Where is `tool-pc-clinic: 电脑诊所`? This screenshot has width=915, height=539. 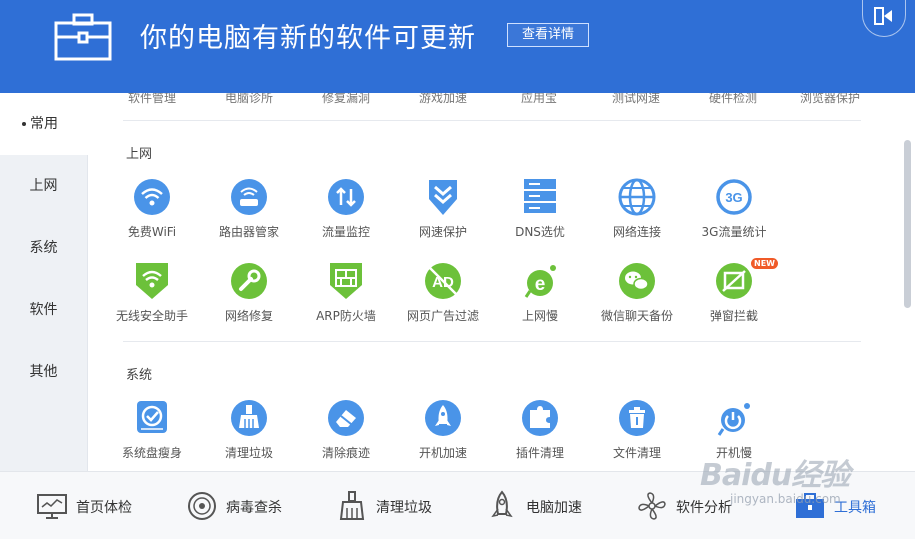
tool-pc-clinic: 电脑诊所 is located at coordinates (249, 99).